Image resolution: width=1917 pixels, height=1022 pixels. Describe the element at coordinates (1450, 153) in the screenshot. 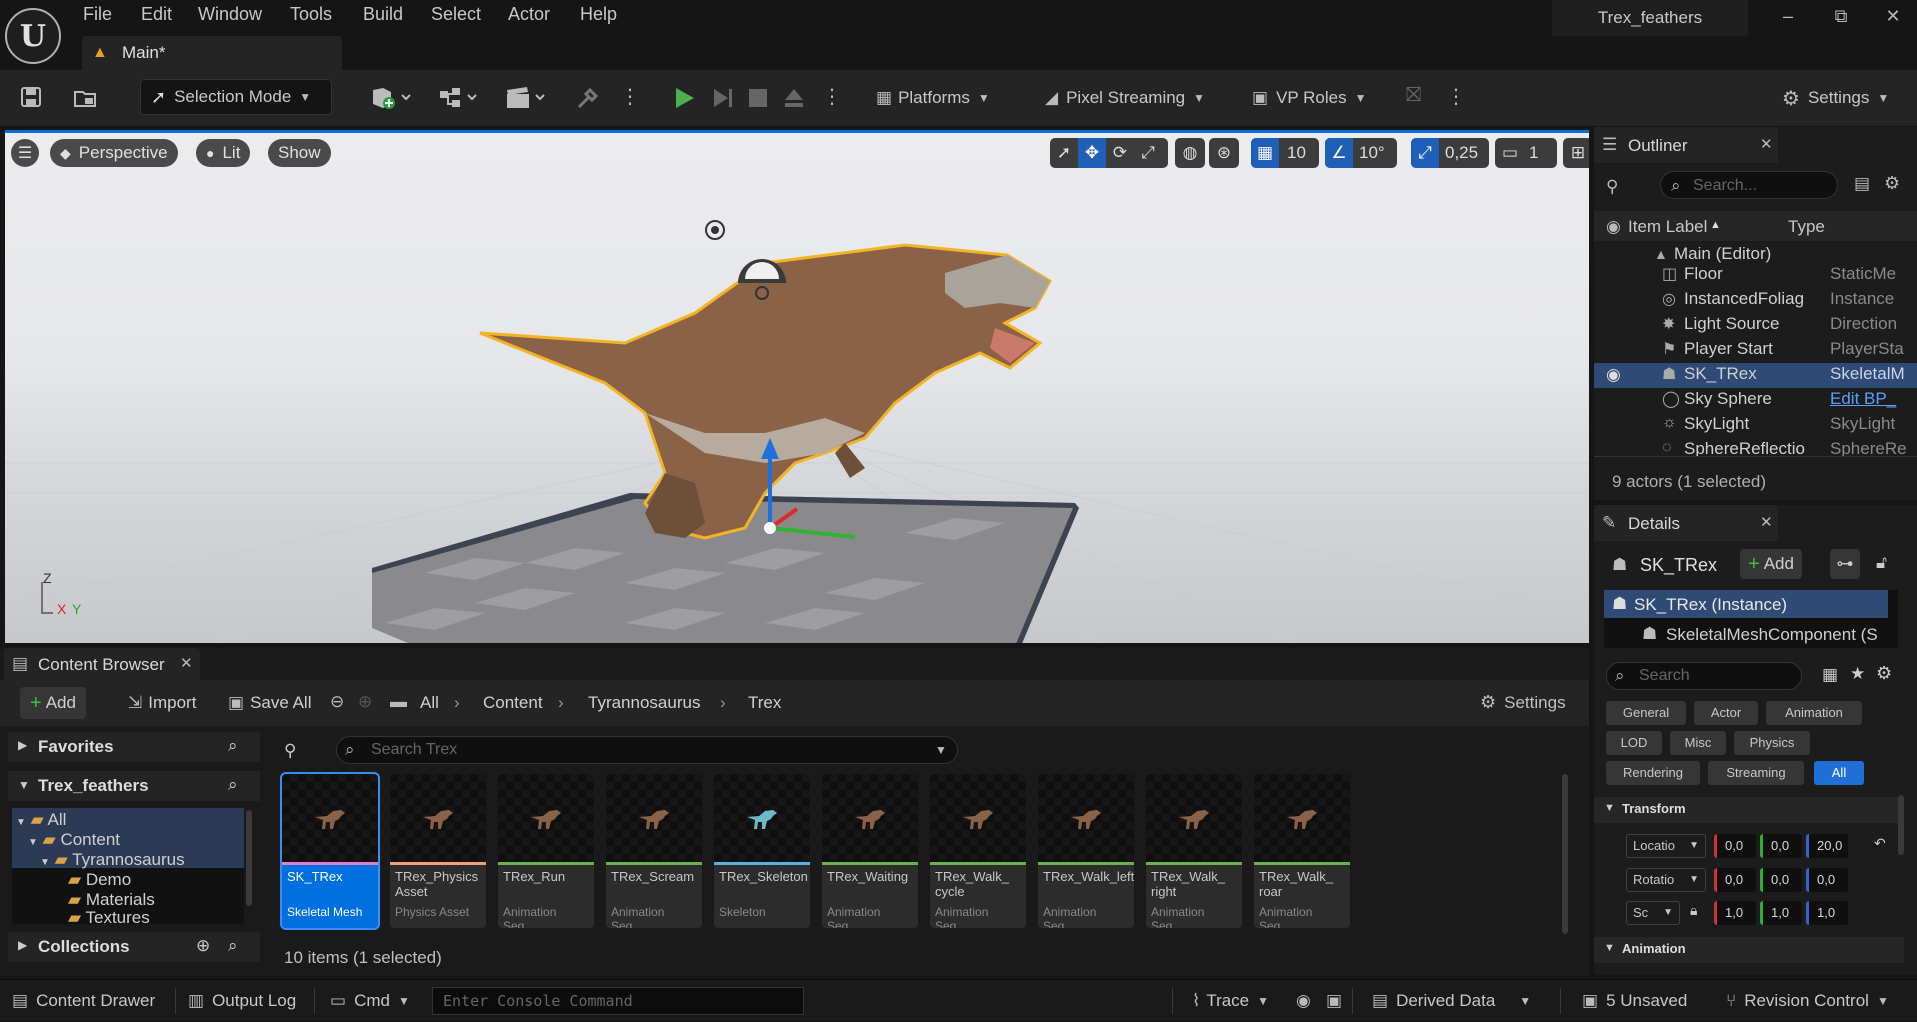

I see `scale-snap-group: ⤢ 0,25` at that location.